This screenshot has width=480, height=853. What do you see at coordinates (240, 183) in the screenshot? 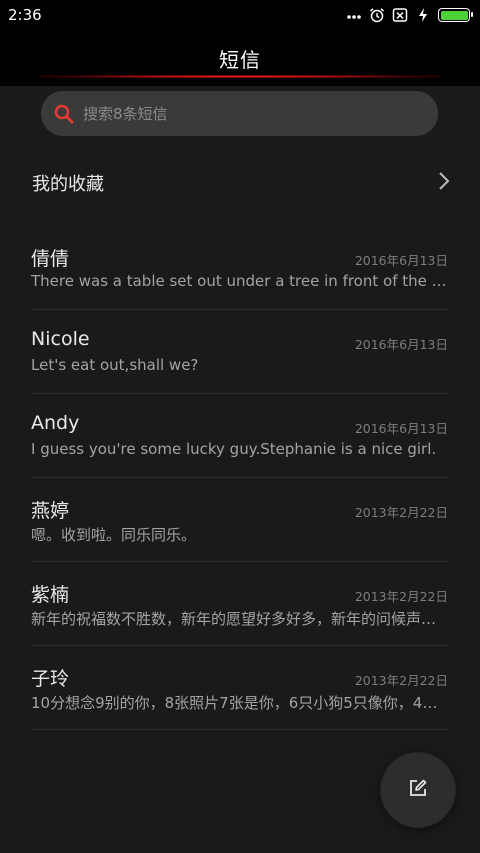
I see `favorites-row: 我的收藏` at bounding box center [240, 183].